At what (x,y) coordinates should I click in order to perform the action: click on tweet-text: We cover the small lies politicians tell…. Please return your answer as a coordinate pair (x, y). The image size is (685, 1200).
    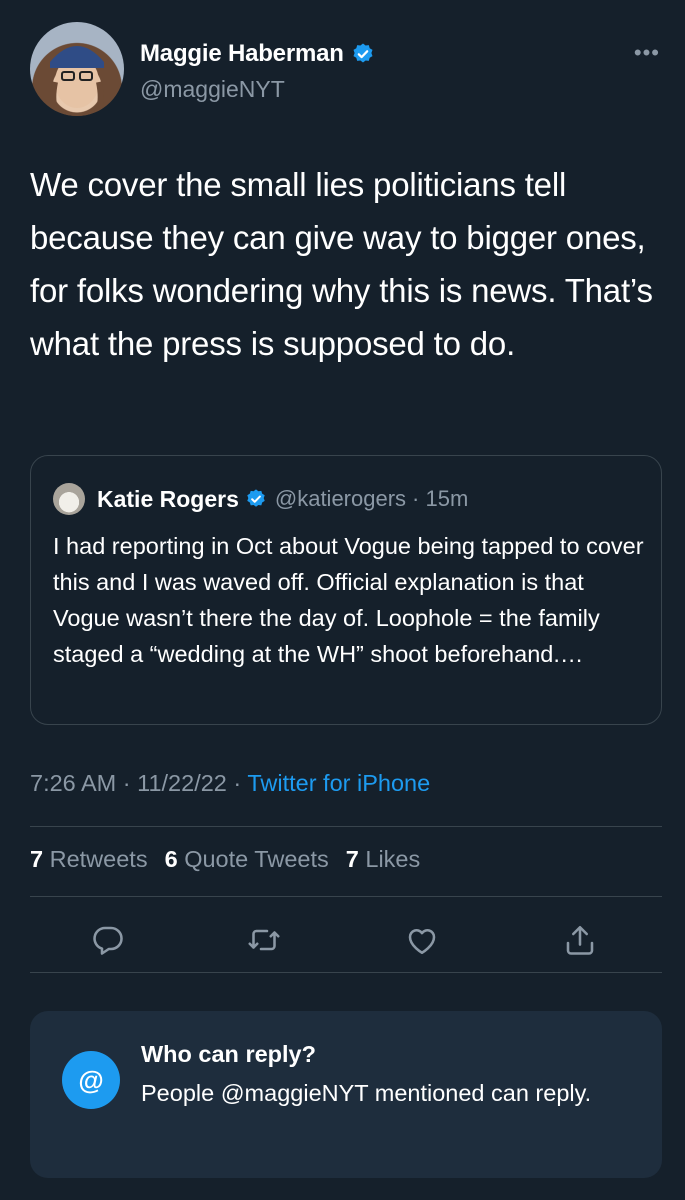
    Looking at the image, I should click on (341, 264).